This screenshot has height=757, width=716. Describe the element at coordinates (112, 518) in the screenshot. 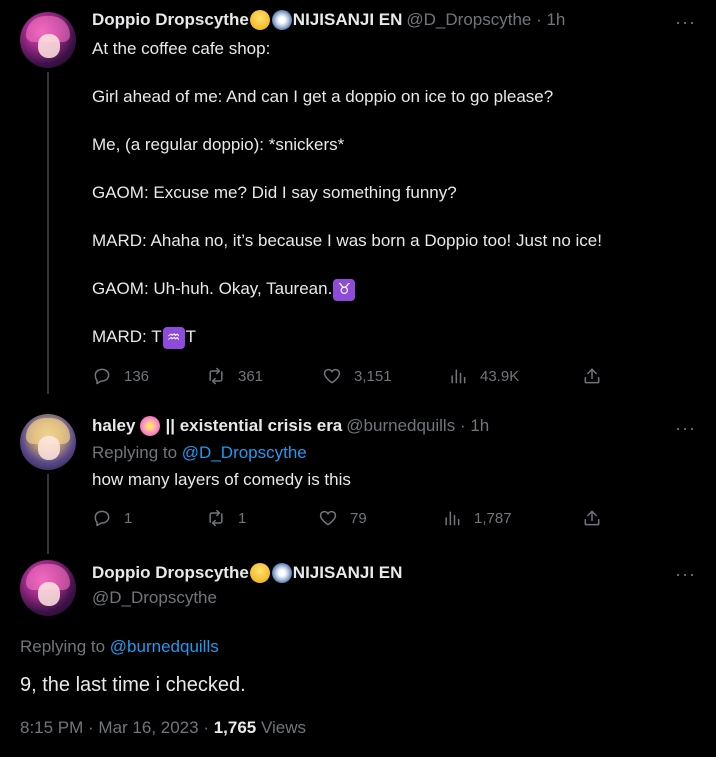

I see `reply-button: 1` at that location.